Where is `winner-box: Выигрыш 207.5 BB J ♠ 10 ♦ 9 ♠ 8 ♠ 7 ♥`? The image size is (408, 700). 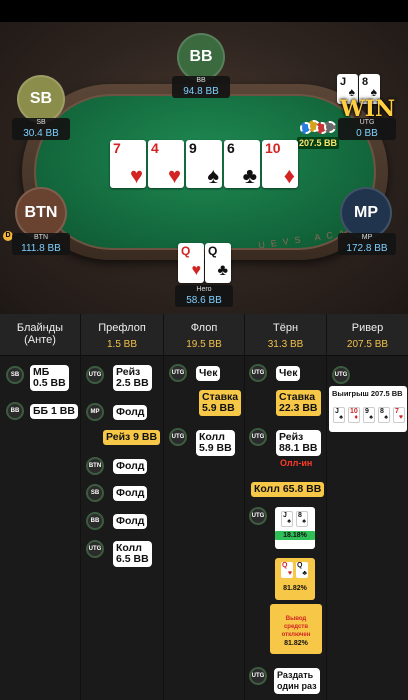 winner-box: Выигрыш 207.5 BB J ♠ 10 ♦ 9 ♠ 8 ♠ 7 ♥ is located at coordinates (368, 409).